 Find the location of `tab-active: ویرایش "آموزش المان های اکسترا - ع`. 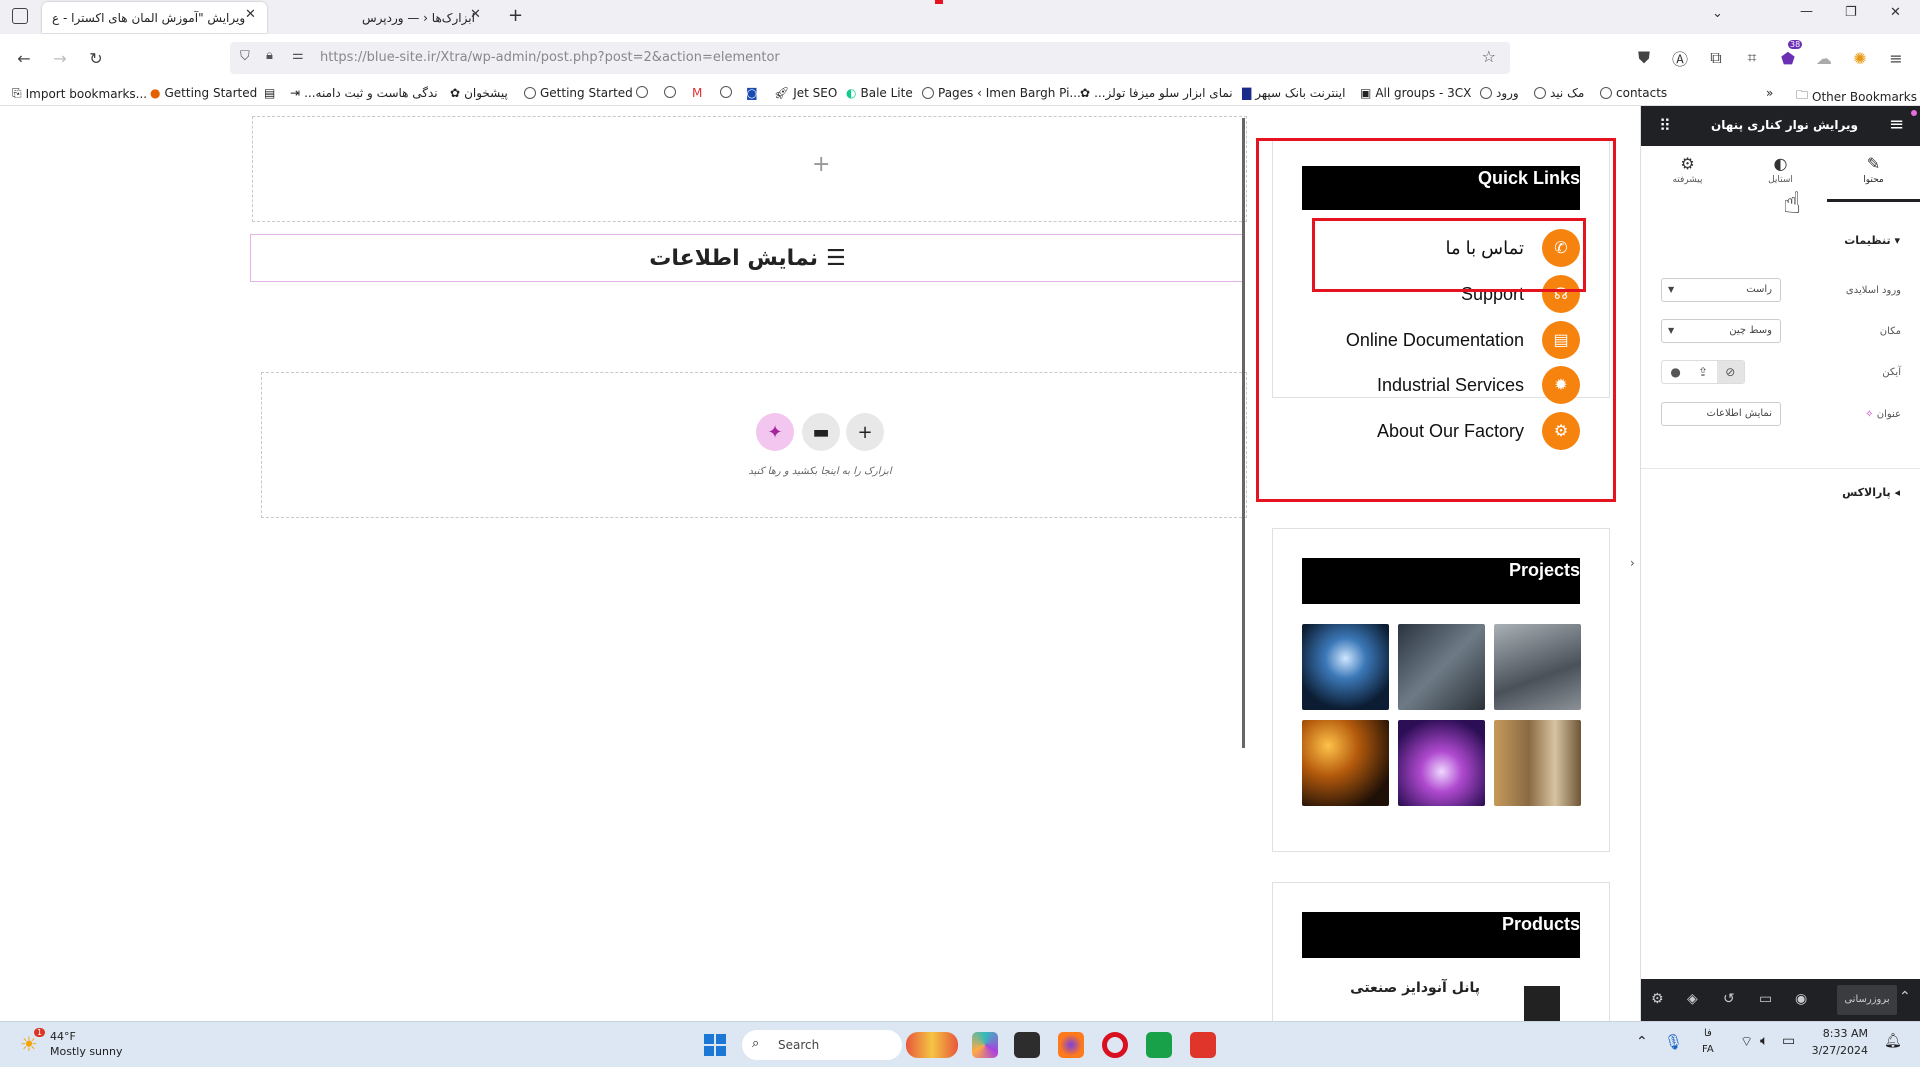

tab-active: ویرایش "آموزش المان های اکسترا - ع is located at coordinates (154, 17).